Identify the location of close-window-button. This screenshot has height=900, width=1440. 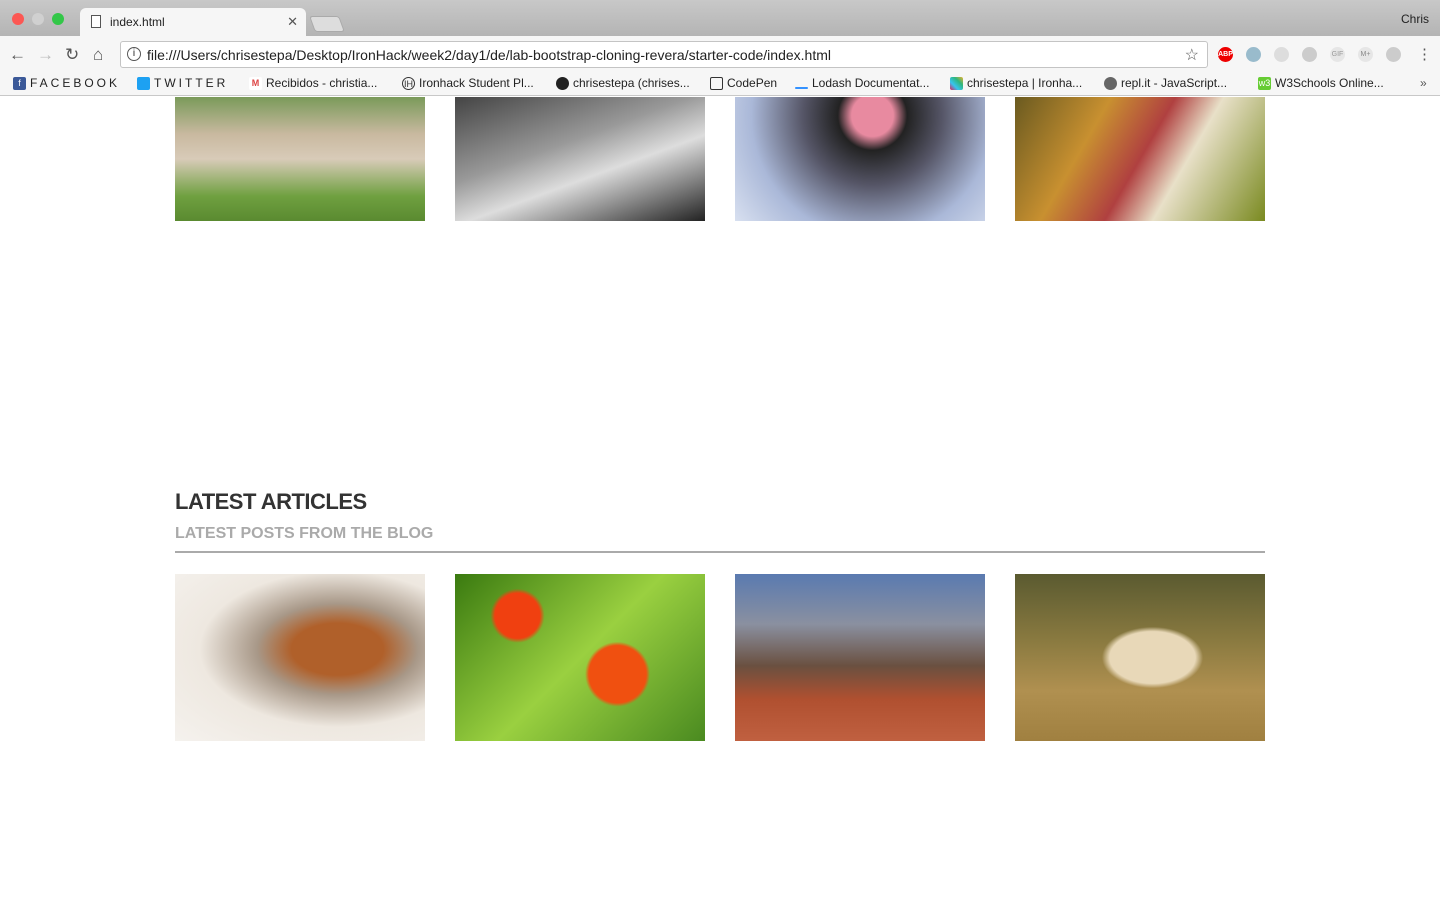
(18, 19).